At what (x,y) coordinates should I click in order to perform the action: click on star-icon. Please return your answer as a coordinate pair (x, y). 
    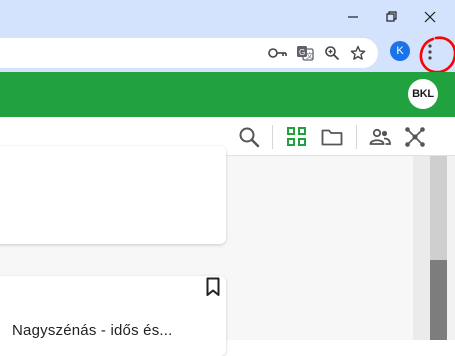
    Looking at the image, I should click on (358, 53).